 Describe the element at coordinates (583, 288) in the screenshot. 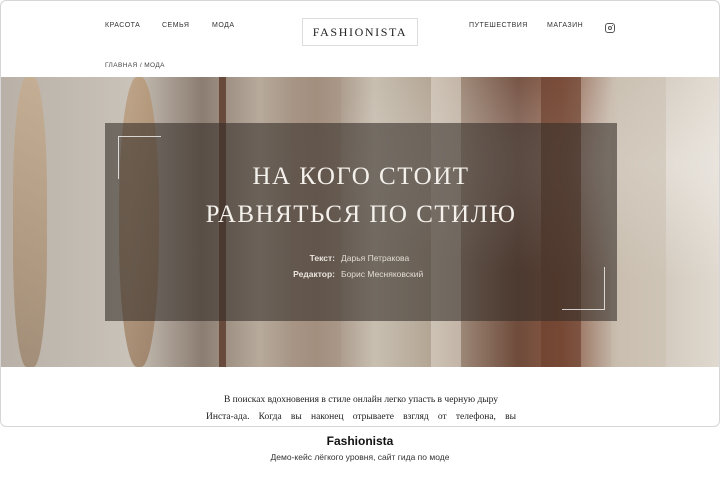

I see `frame-corner-bottom-right` at that location.